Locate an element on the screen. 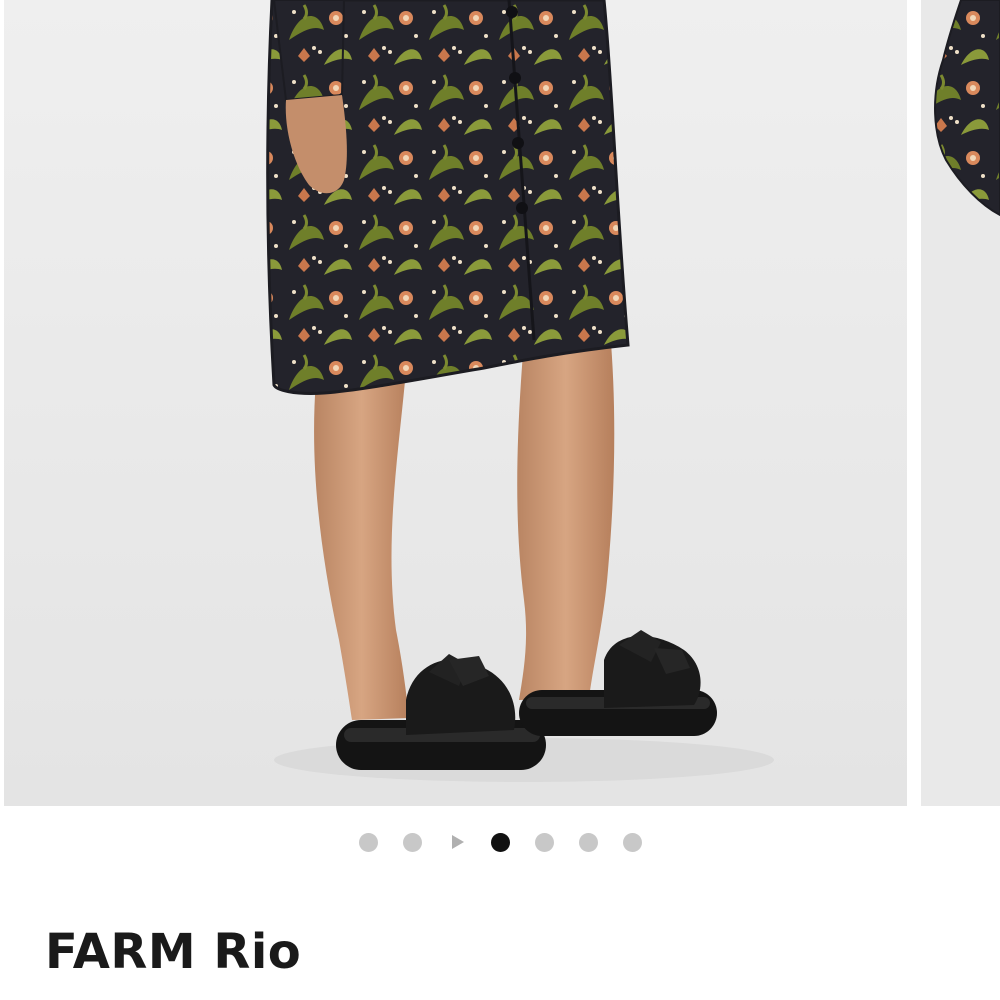 The image size is (1000, 1000). play-video-button is located at coordinates (456, 842).